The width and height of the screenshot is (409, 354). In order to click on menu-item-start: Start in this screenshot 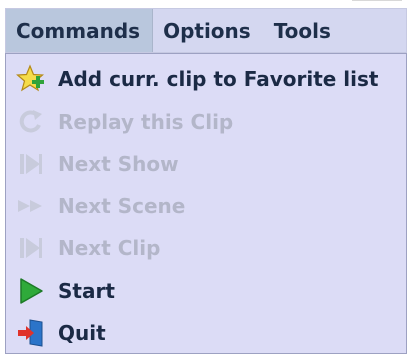, I will do `click(206, 290)`.